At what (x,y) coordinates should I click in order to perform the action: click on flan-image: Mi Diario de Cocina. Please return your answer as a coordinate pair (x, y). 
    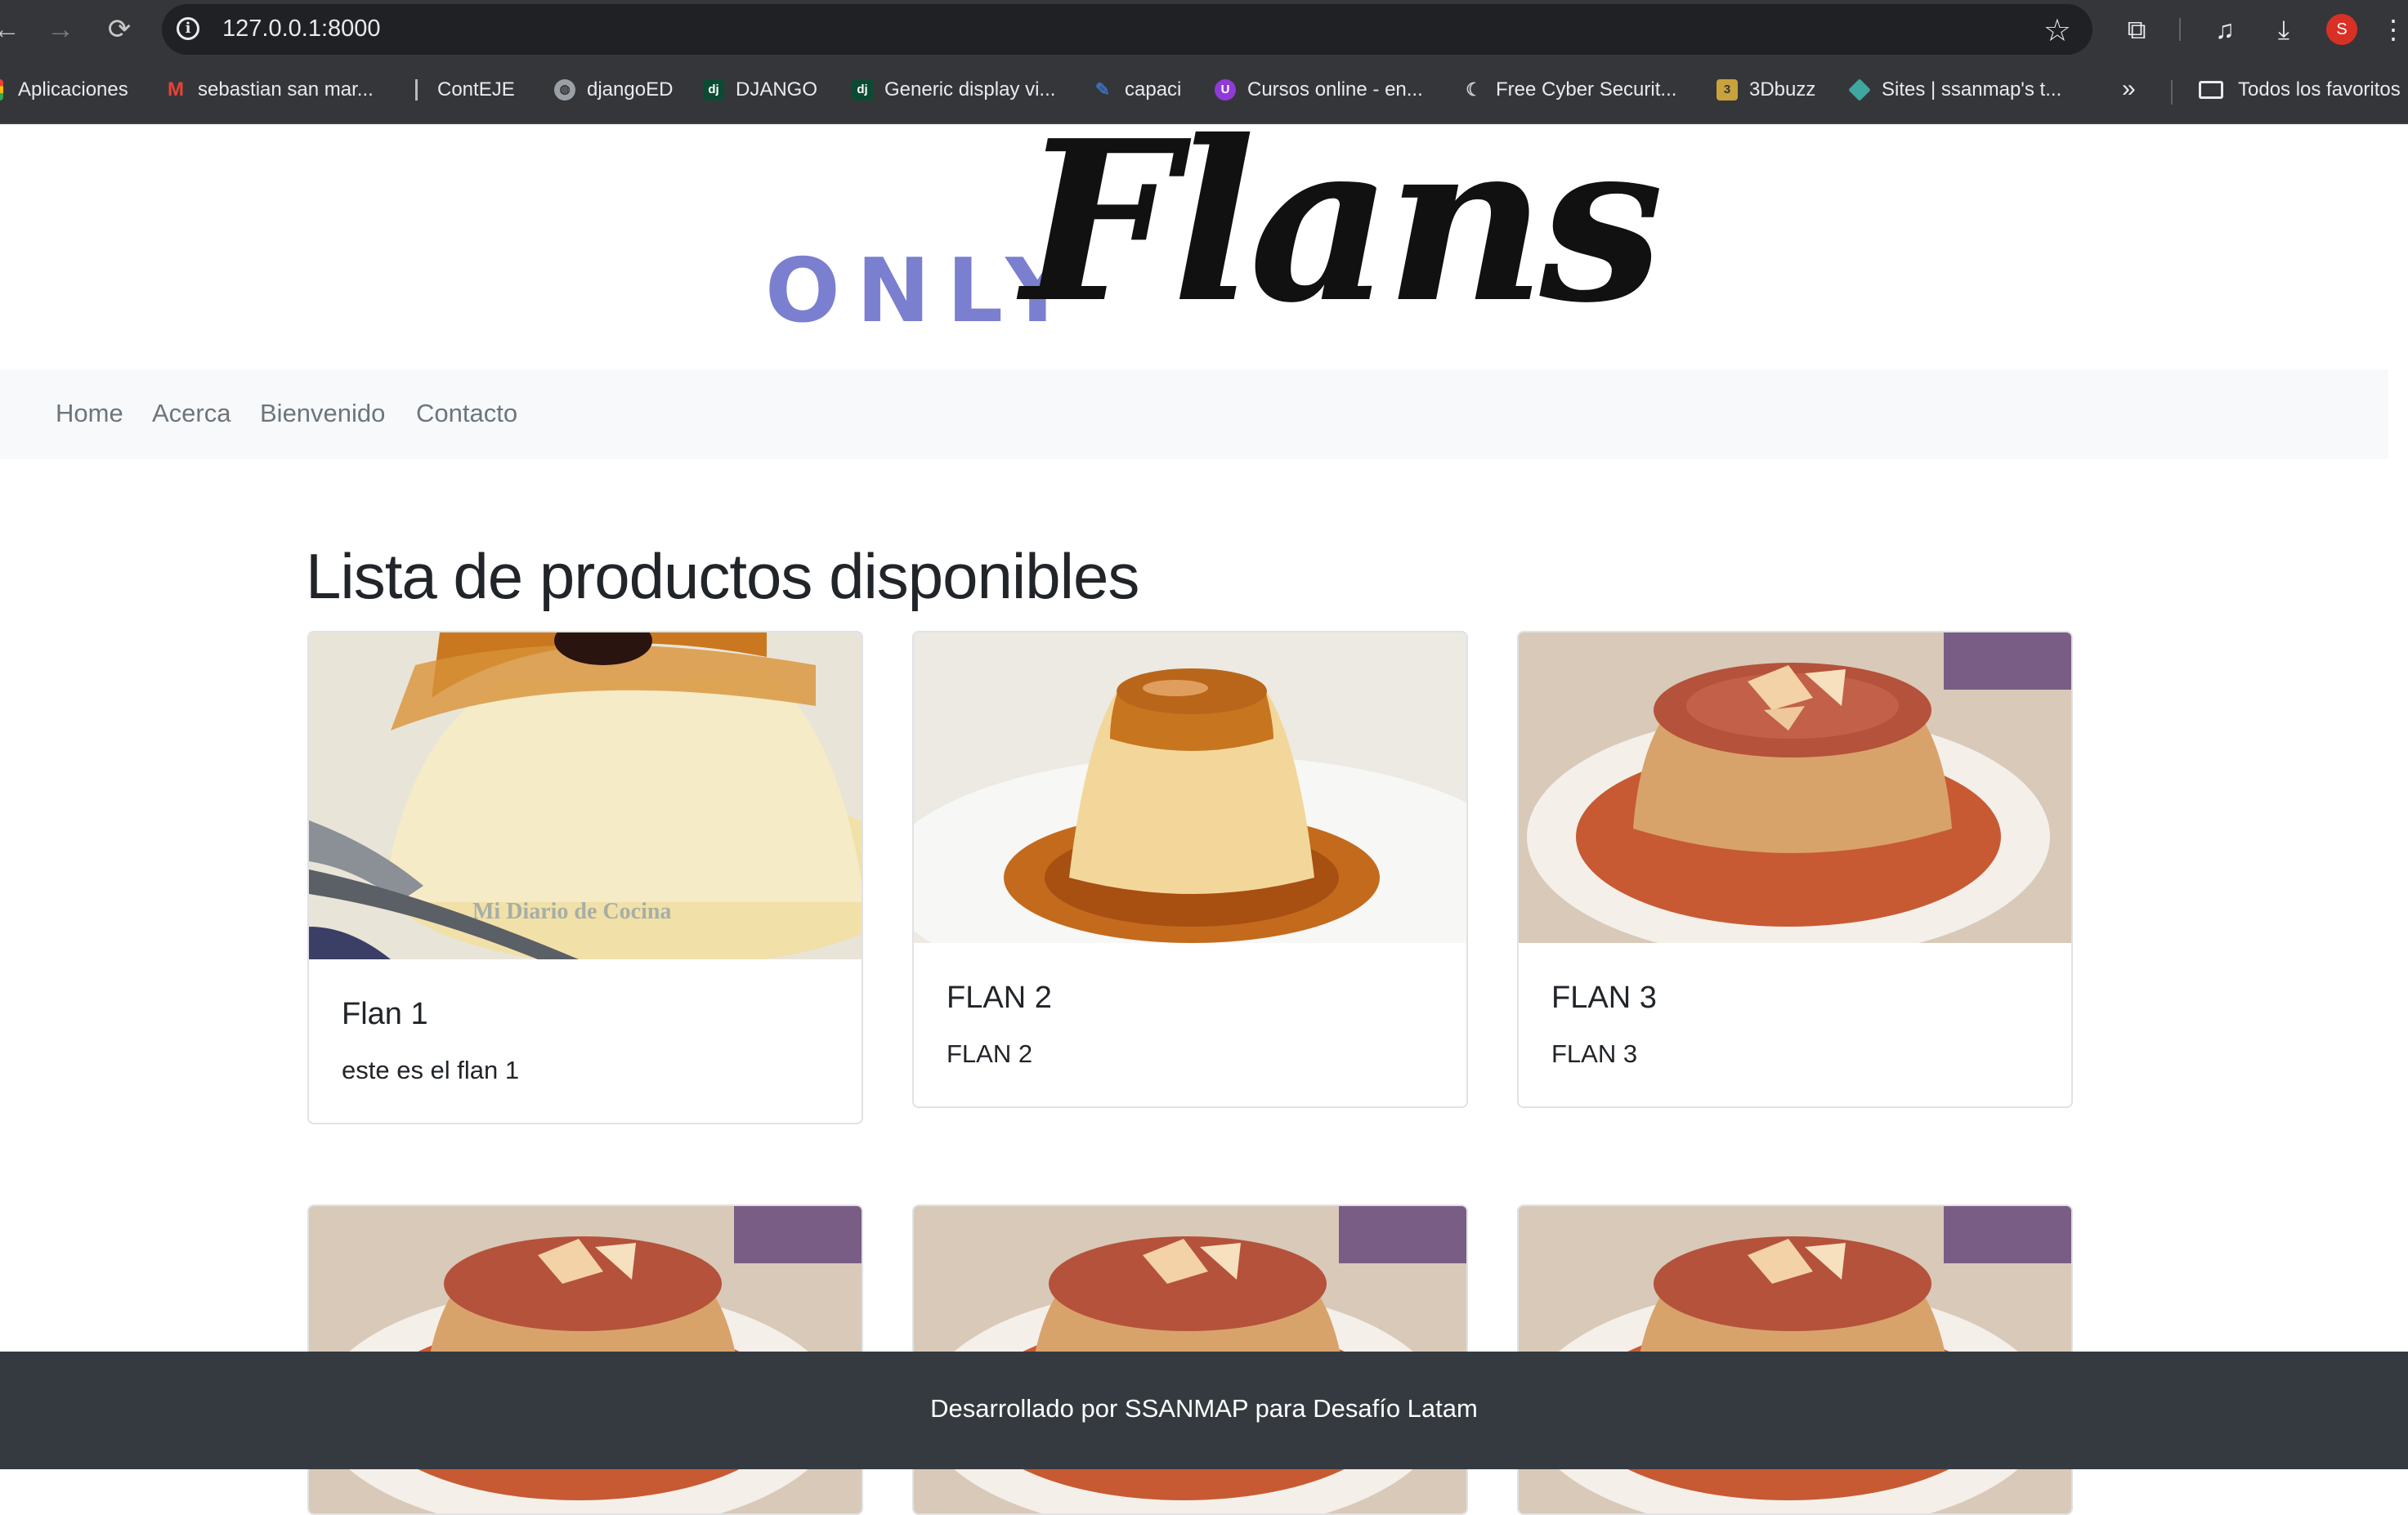
    Looking at the image, I should click on (585, 795).